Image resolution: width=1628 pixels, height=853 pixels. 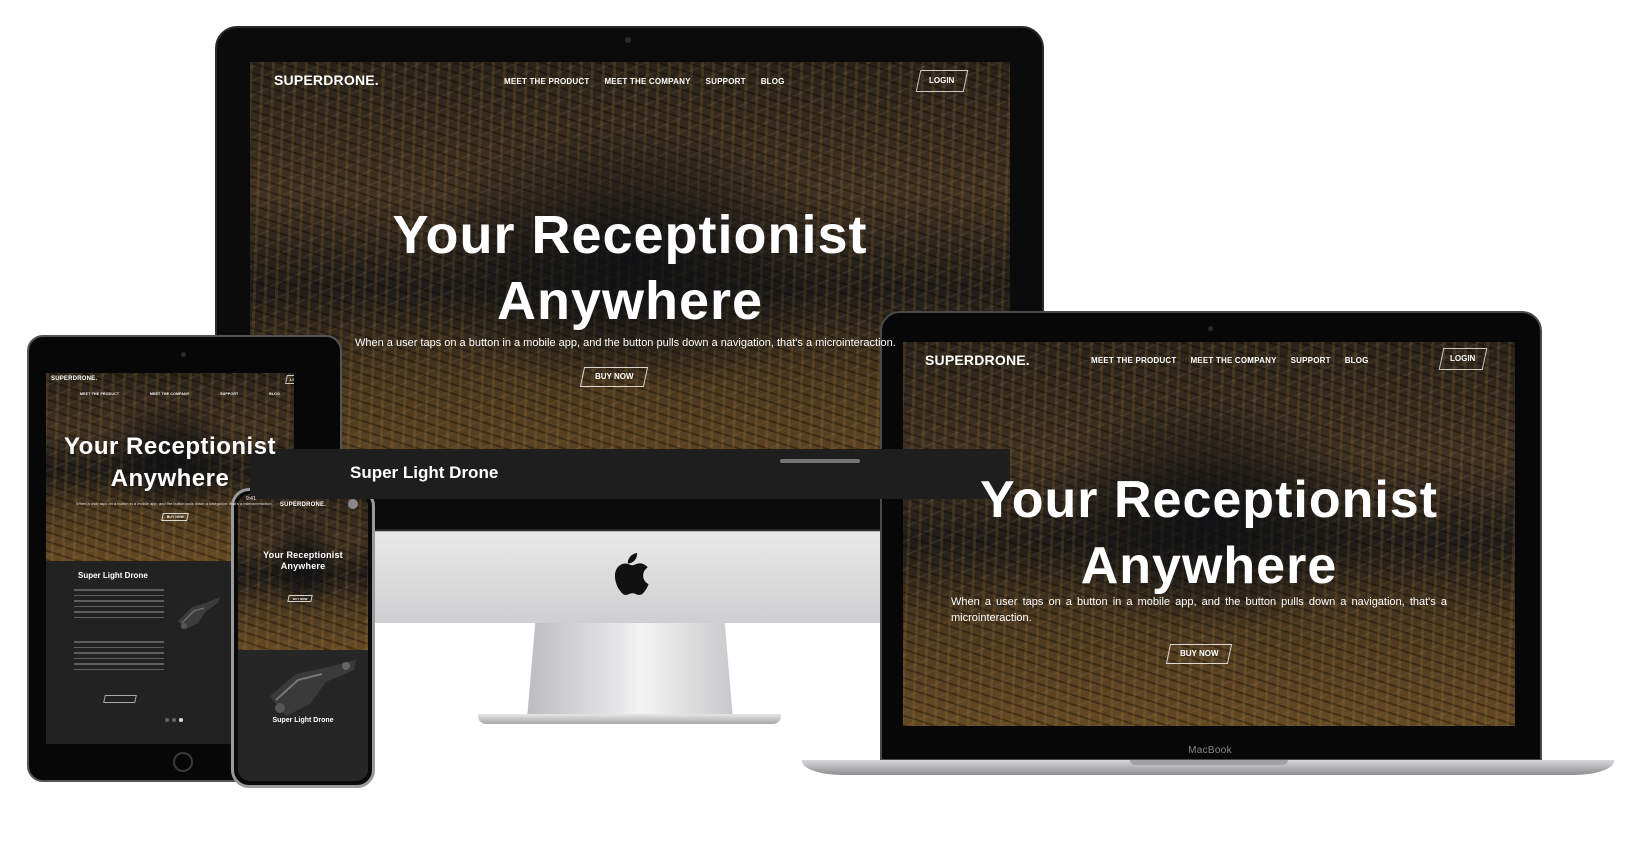 What do you see at coordinates (1209, 762) in the screenshot?
I see `macbook-notch` at bounding box center [1209, 762].